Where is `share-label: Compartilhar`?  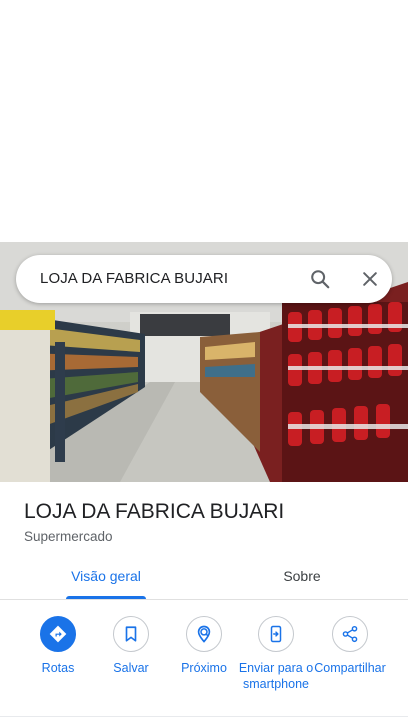 share-label: Compartilhar is located at coordinates (350, 668).